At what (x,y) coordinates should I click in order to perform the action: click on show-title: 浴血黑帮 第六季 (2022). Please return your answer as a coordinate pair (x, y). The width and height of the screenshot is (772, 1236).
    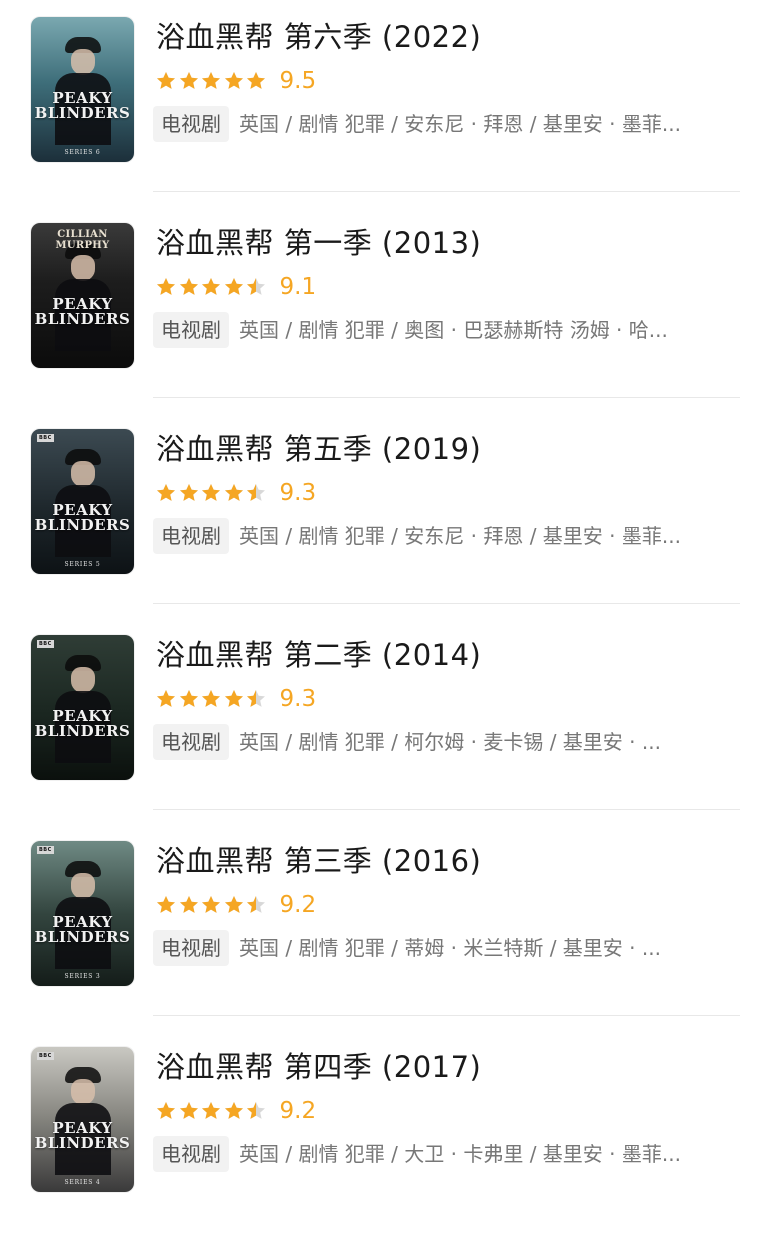
    Looking at the image, I should click on (451, 37).